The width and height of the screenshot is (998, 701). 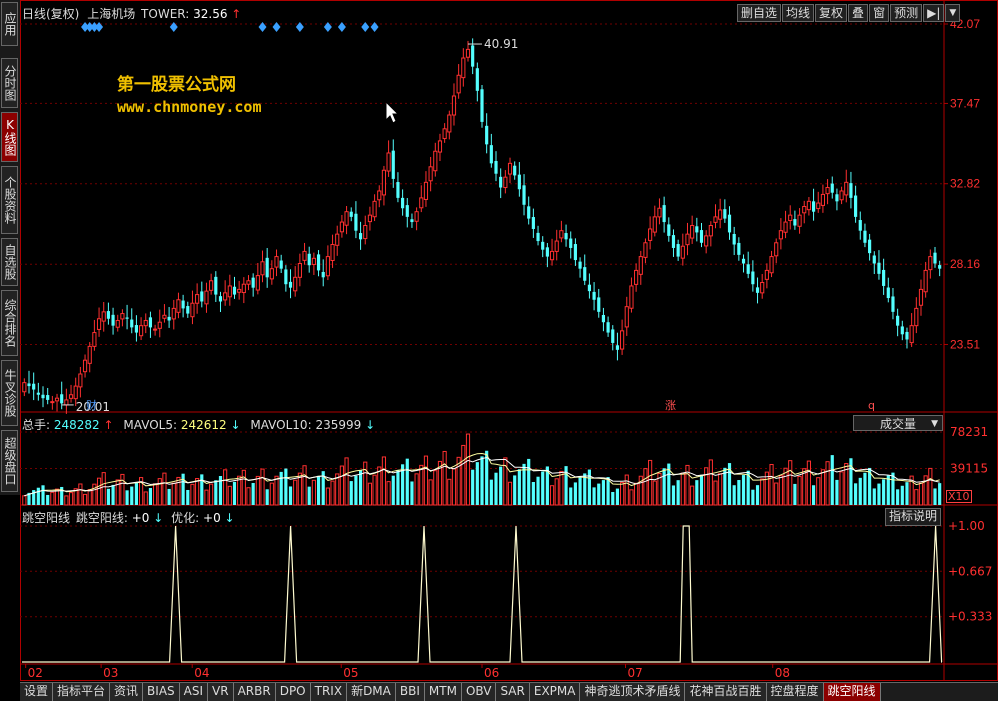 What do you see at coordinates (410, 692) in the screenshot?
I see `bottom-tab-10: BBI` at bounding box center [410, 692].